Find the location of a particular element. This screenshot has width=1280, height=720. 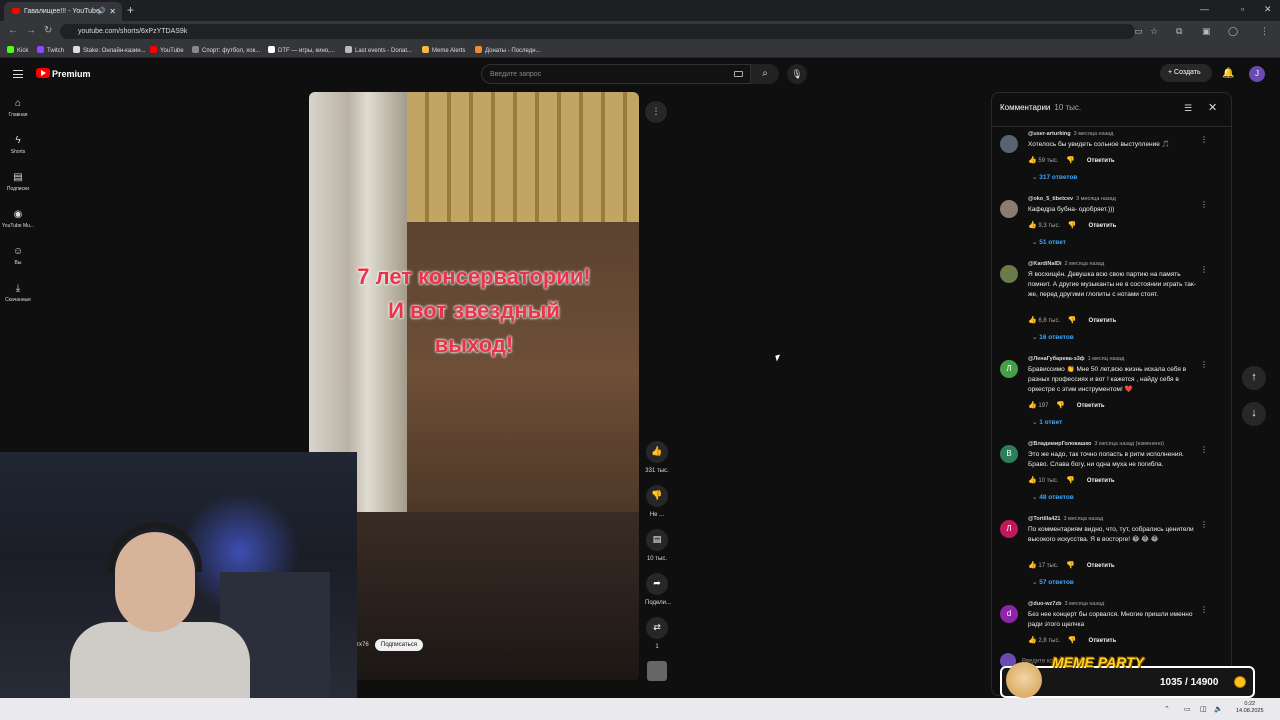

sort-icon: ☰ is located at coordinates (1188, 108).